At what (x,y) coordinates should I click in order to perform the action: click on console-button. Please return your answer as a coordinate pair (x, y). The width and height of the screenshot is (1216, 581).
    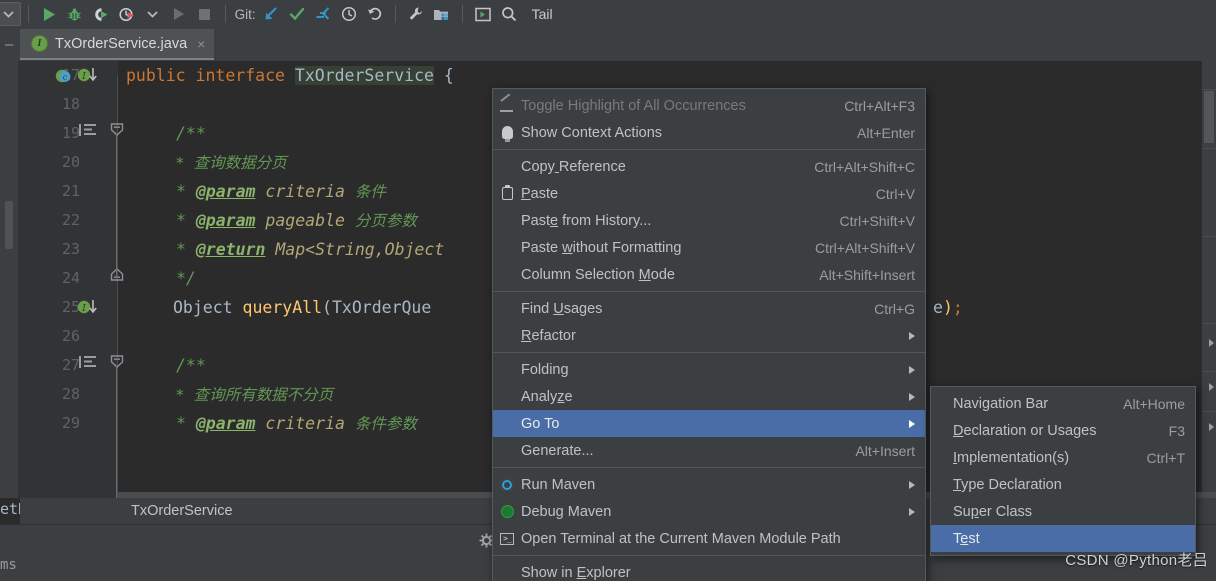
    Looking at the image, I should click on (483, 14).